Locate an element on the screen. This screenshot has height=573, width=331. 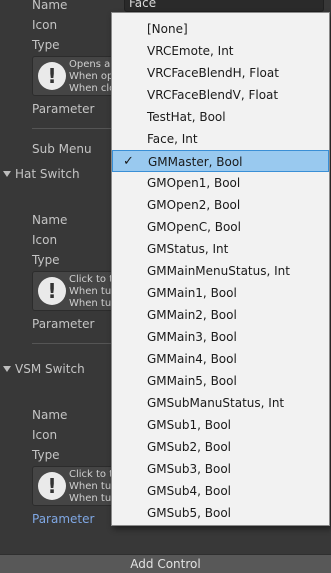
dropdown-option: TestHat, Bool is located at coordinates (220, 117).